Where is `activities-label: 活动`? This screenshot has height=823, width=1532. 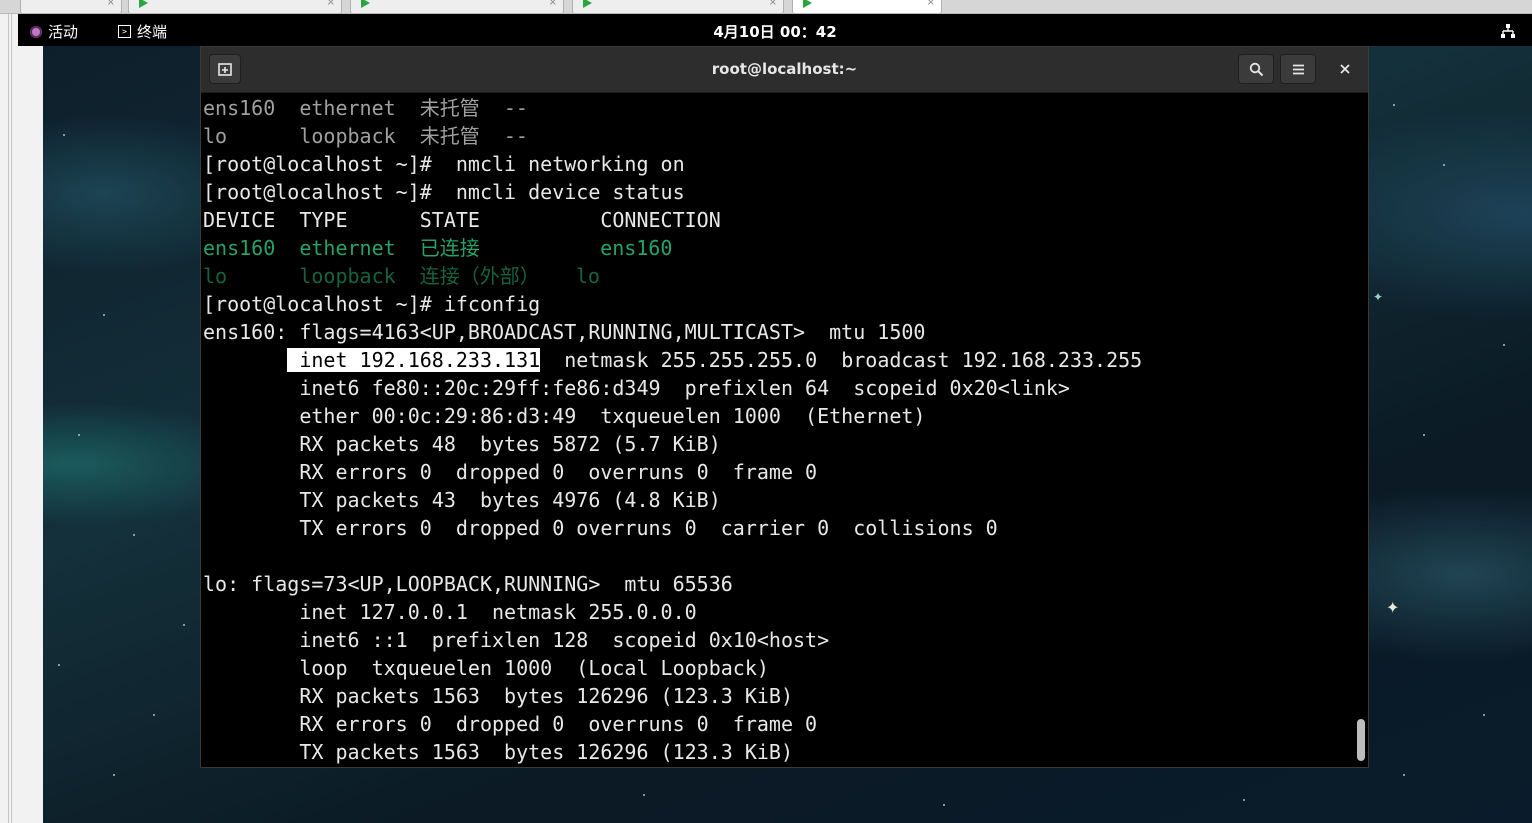
activities-label: 活动 is located at coordinates (63, 32).